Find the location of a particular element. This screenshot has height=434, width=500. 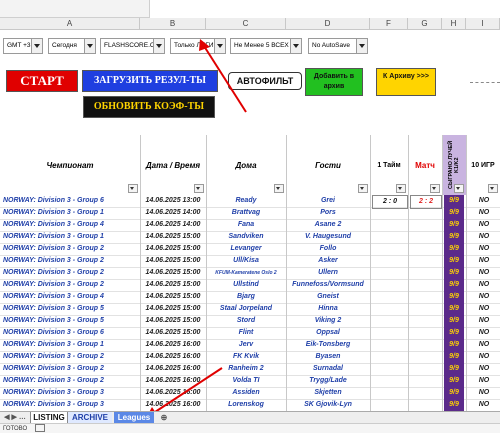

datetime-cell: 14.06.2025 16:00 is located at coordinates (173, 345).